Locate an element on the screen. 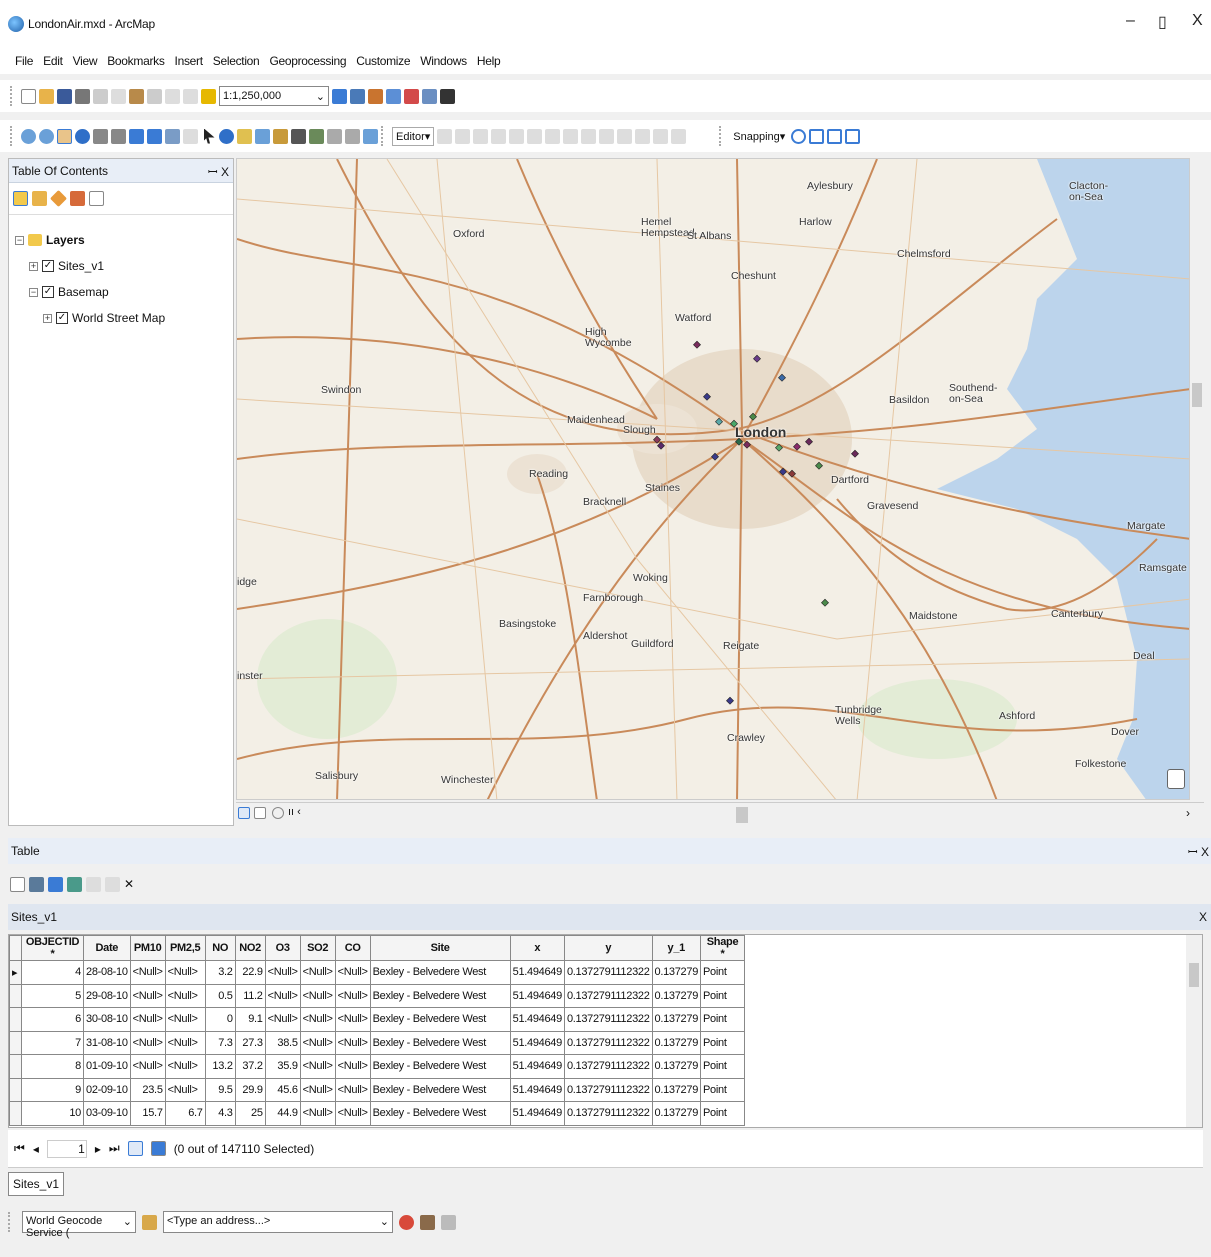 This screenshot has height=1257, width=1211. cut-icon is located at coordinates (100, 96).